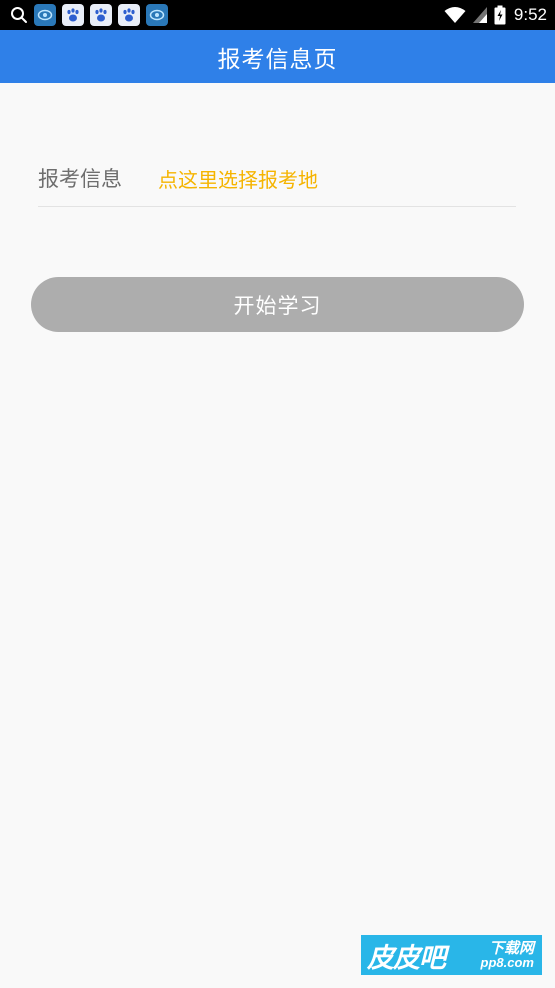 The image size is (555, 988). What do you see at coordinates (455, 15) in the screenshot?
I see `wifi-icon` at bounding box center [455, 15].